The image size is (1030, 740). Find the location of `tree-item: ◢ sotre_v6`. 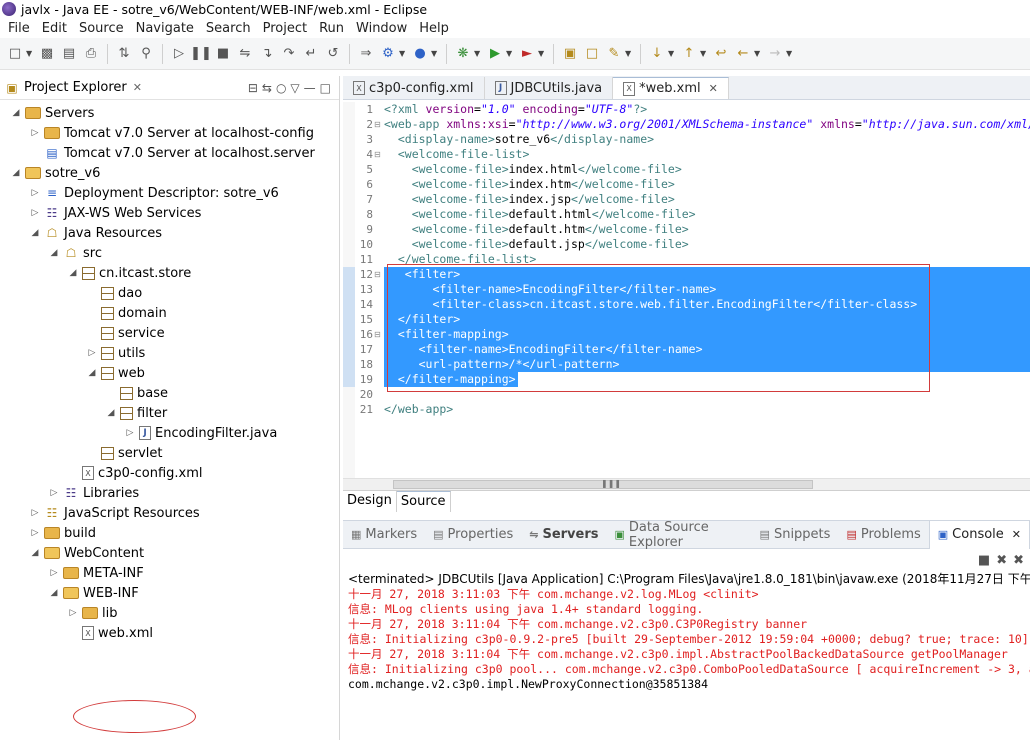

tree-item: ◢ sotre_v6 is located at coordinates (55, 173).